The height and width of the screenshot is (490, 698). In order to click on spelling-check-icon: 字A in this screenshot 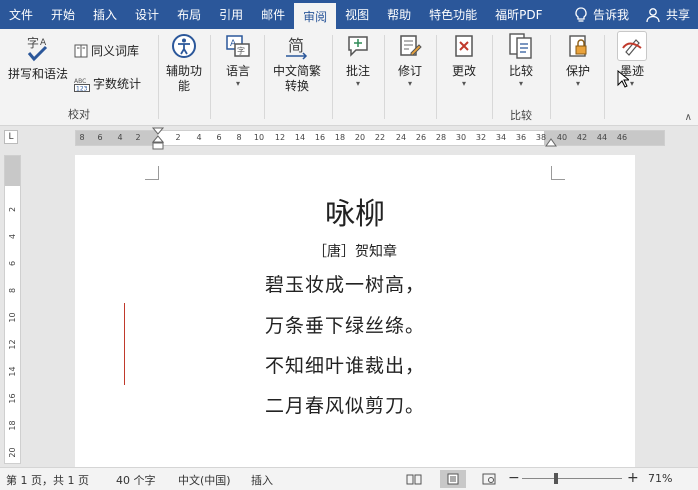, I will do `click(38, 49)`.